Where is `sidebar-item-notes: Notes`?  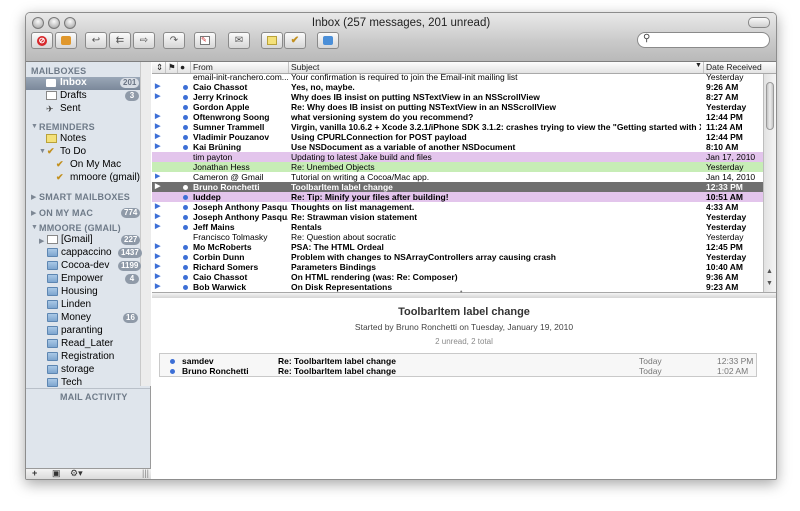
sidebar-item-notes: Notes is located at coordinates (83, 139).